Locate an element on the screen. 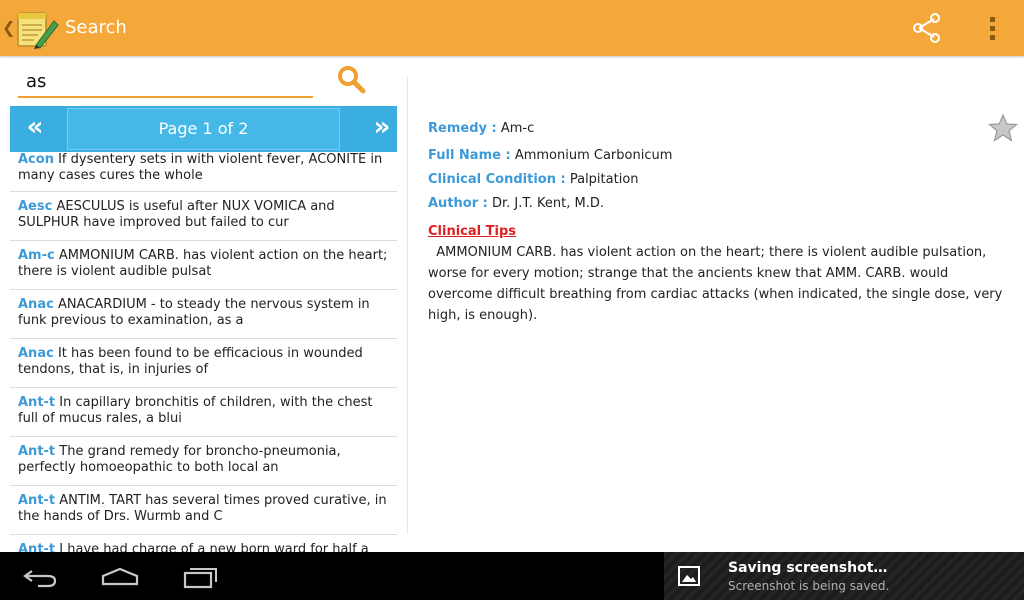  fullname-row: Full Name : Ammonium Carbonicum is located at coordinates (550, 155).